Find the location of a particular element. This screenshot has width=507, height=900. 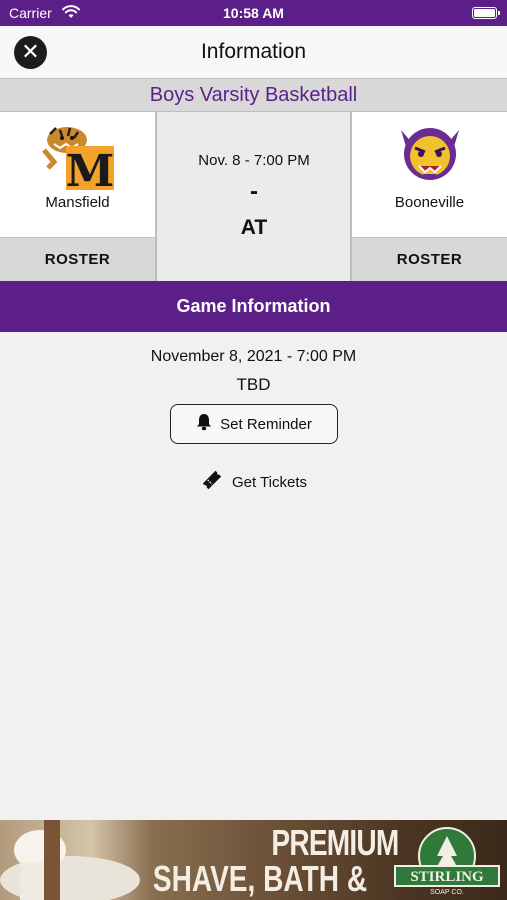

matchup-score: - is located at coordinates (254, 191).